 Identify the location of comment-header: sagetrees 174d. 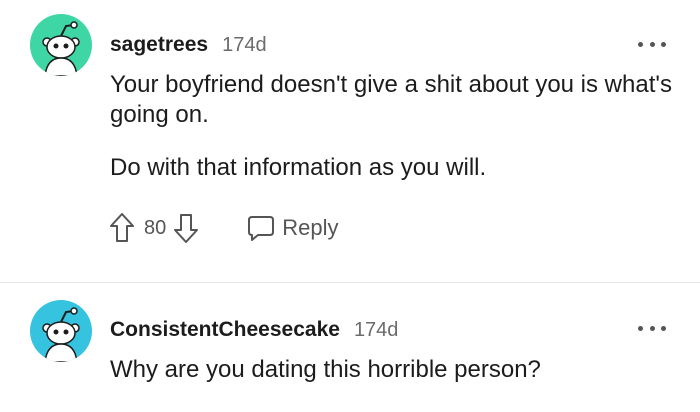
(188, 45).